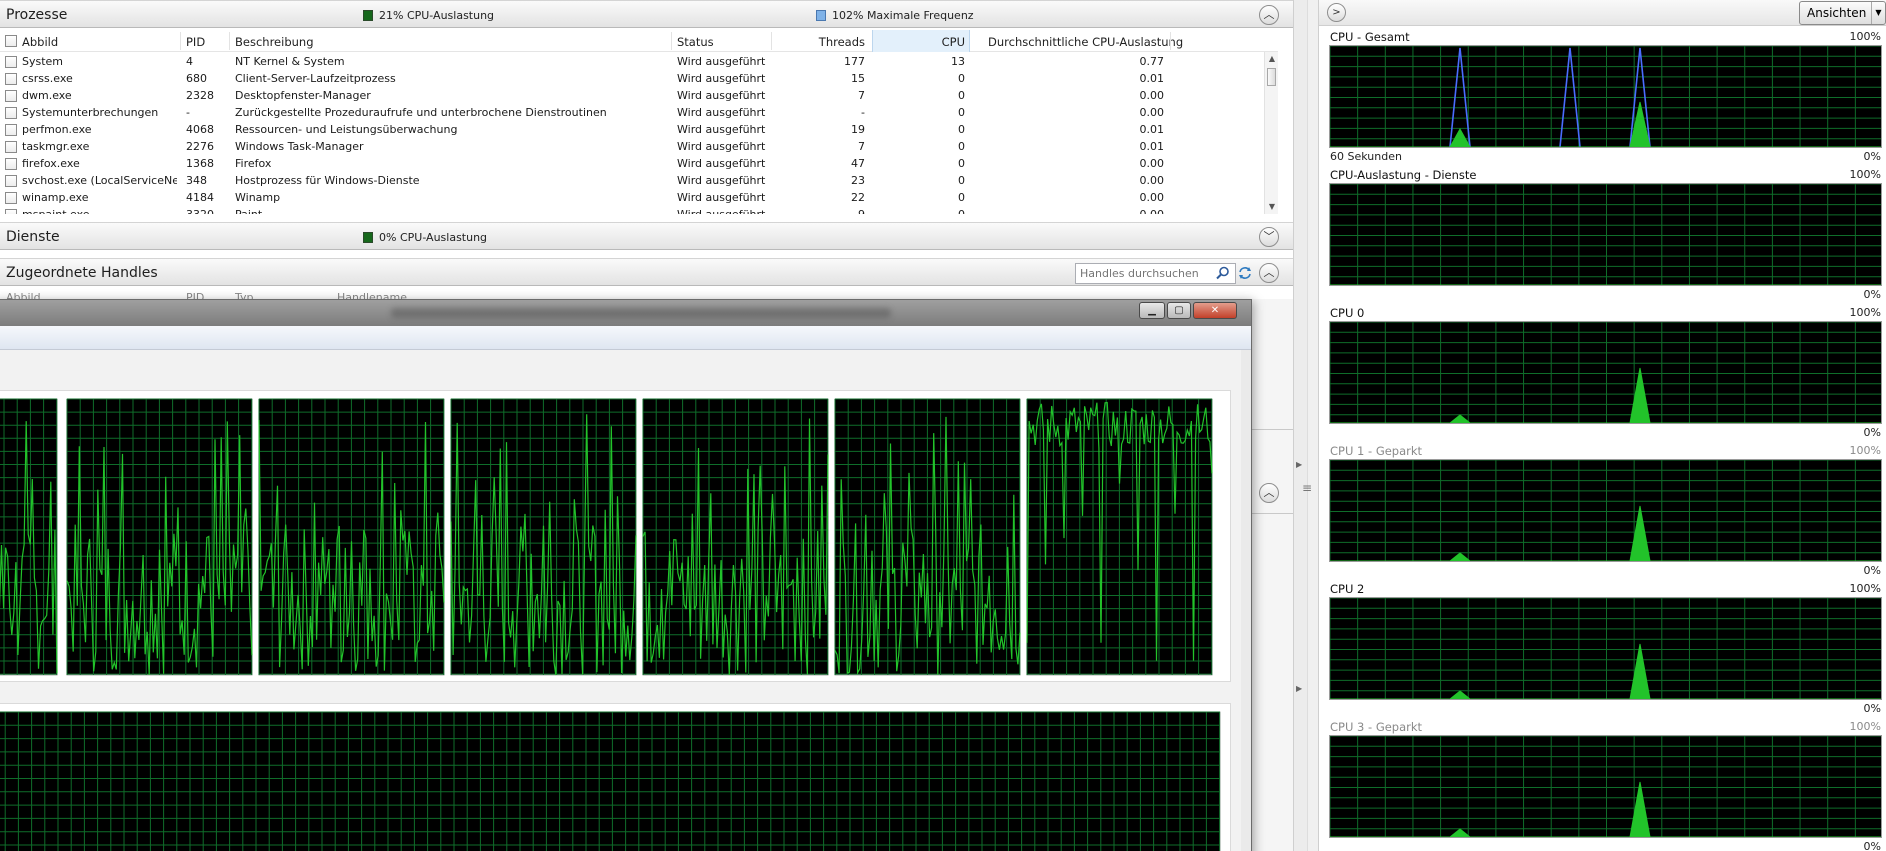 This screenshot has height=851, width=1886. I want to click on divider-line, so click(1272, 513).